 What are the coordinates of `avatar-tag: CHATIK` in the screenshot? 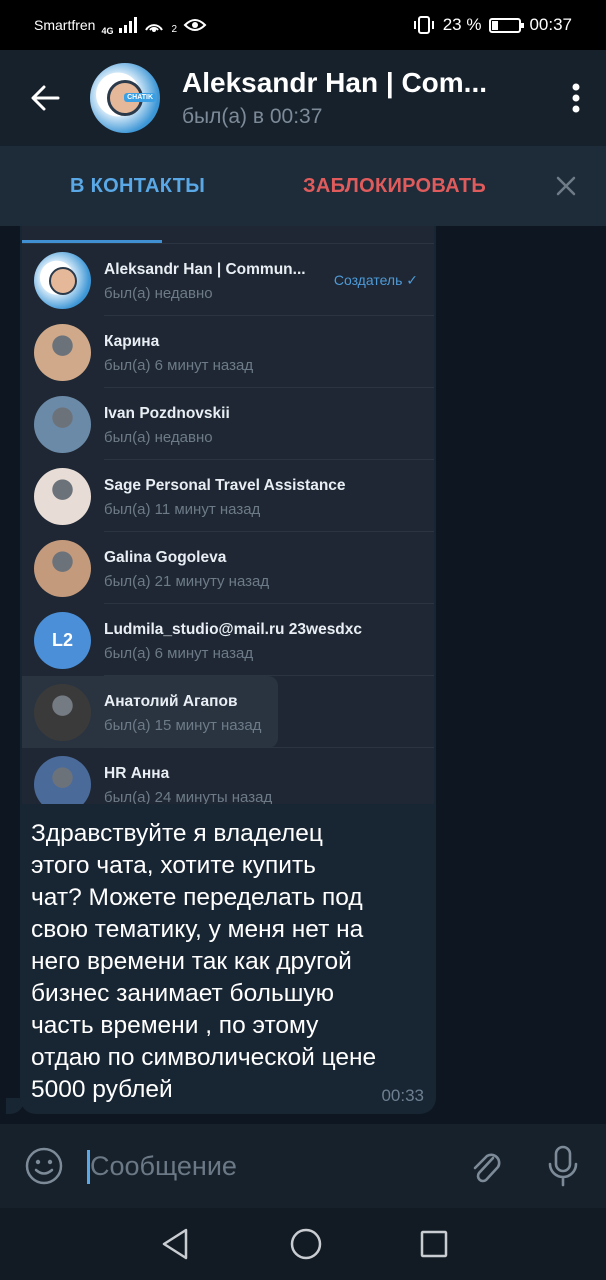 It's located at (140, 97).